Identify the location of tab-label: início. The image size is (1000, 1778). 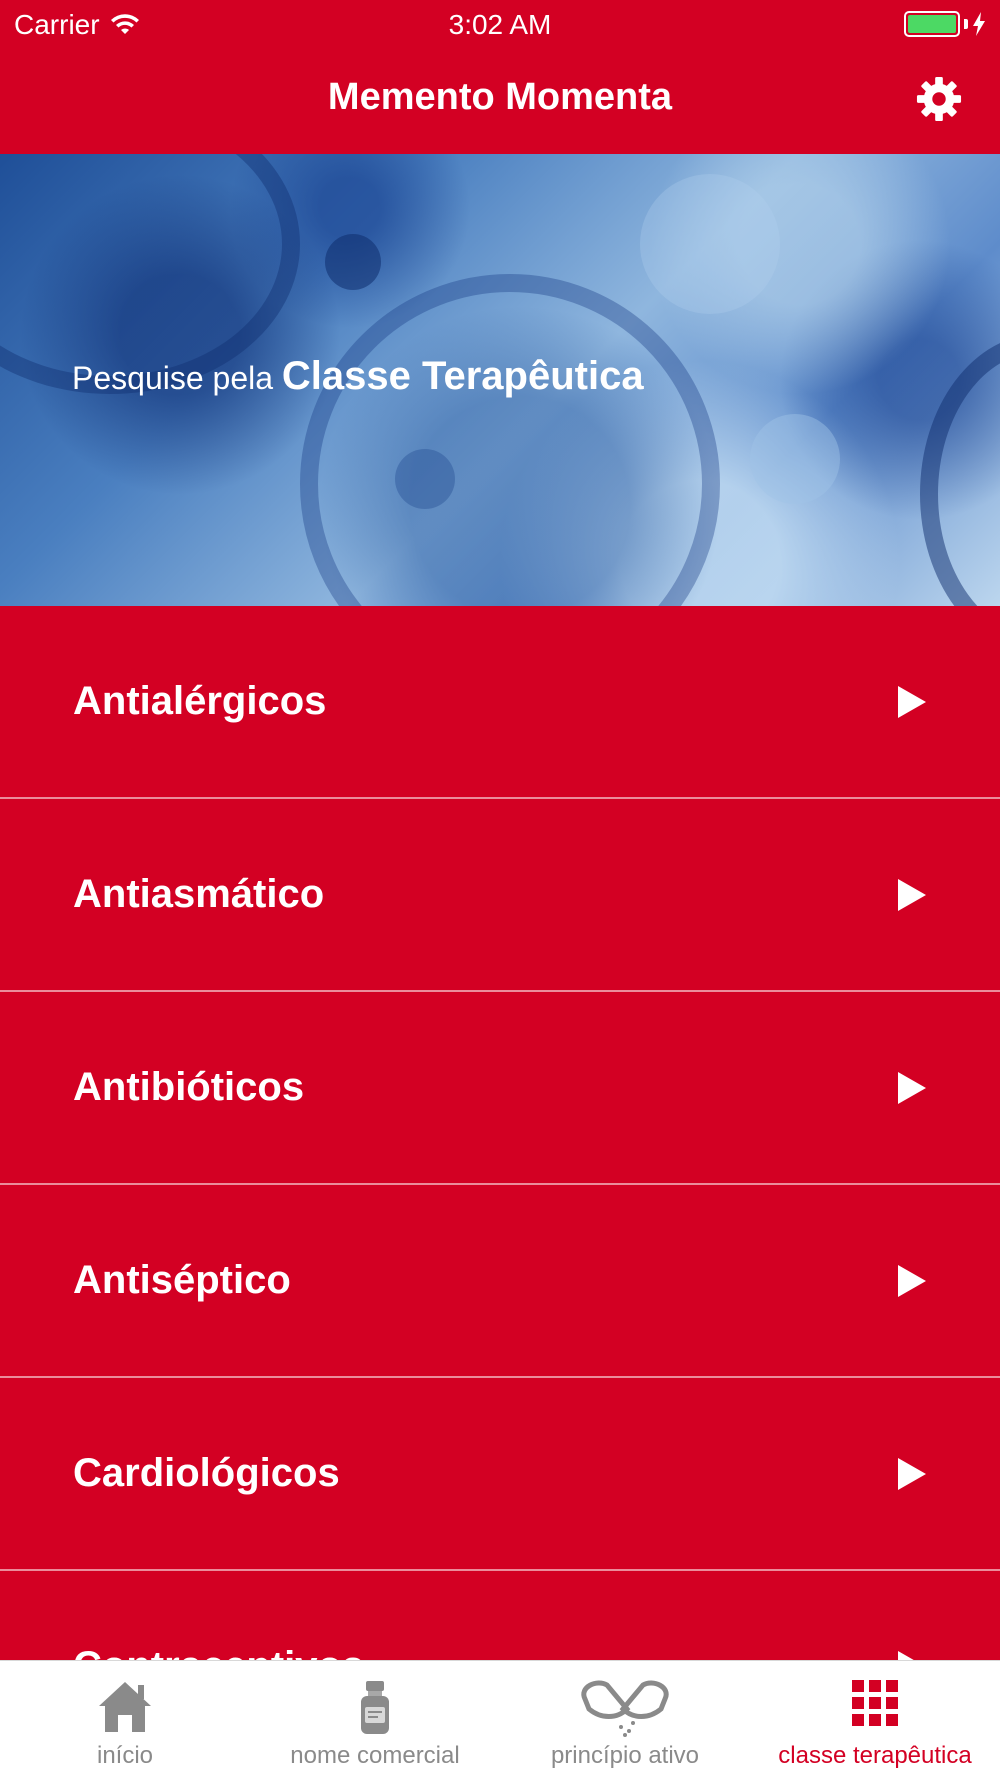
(125, 1755).